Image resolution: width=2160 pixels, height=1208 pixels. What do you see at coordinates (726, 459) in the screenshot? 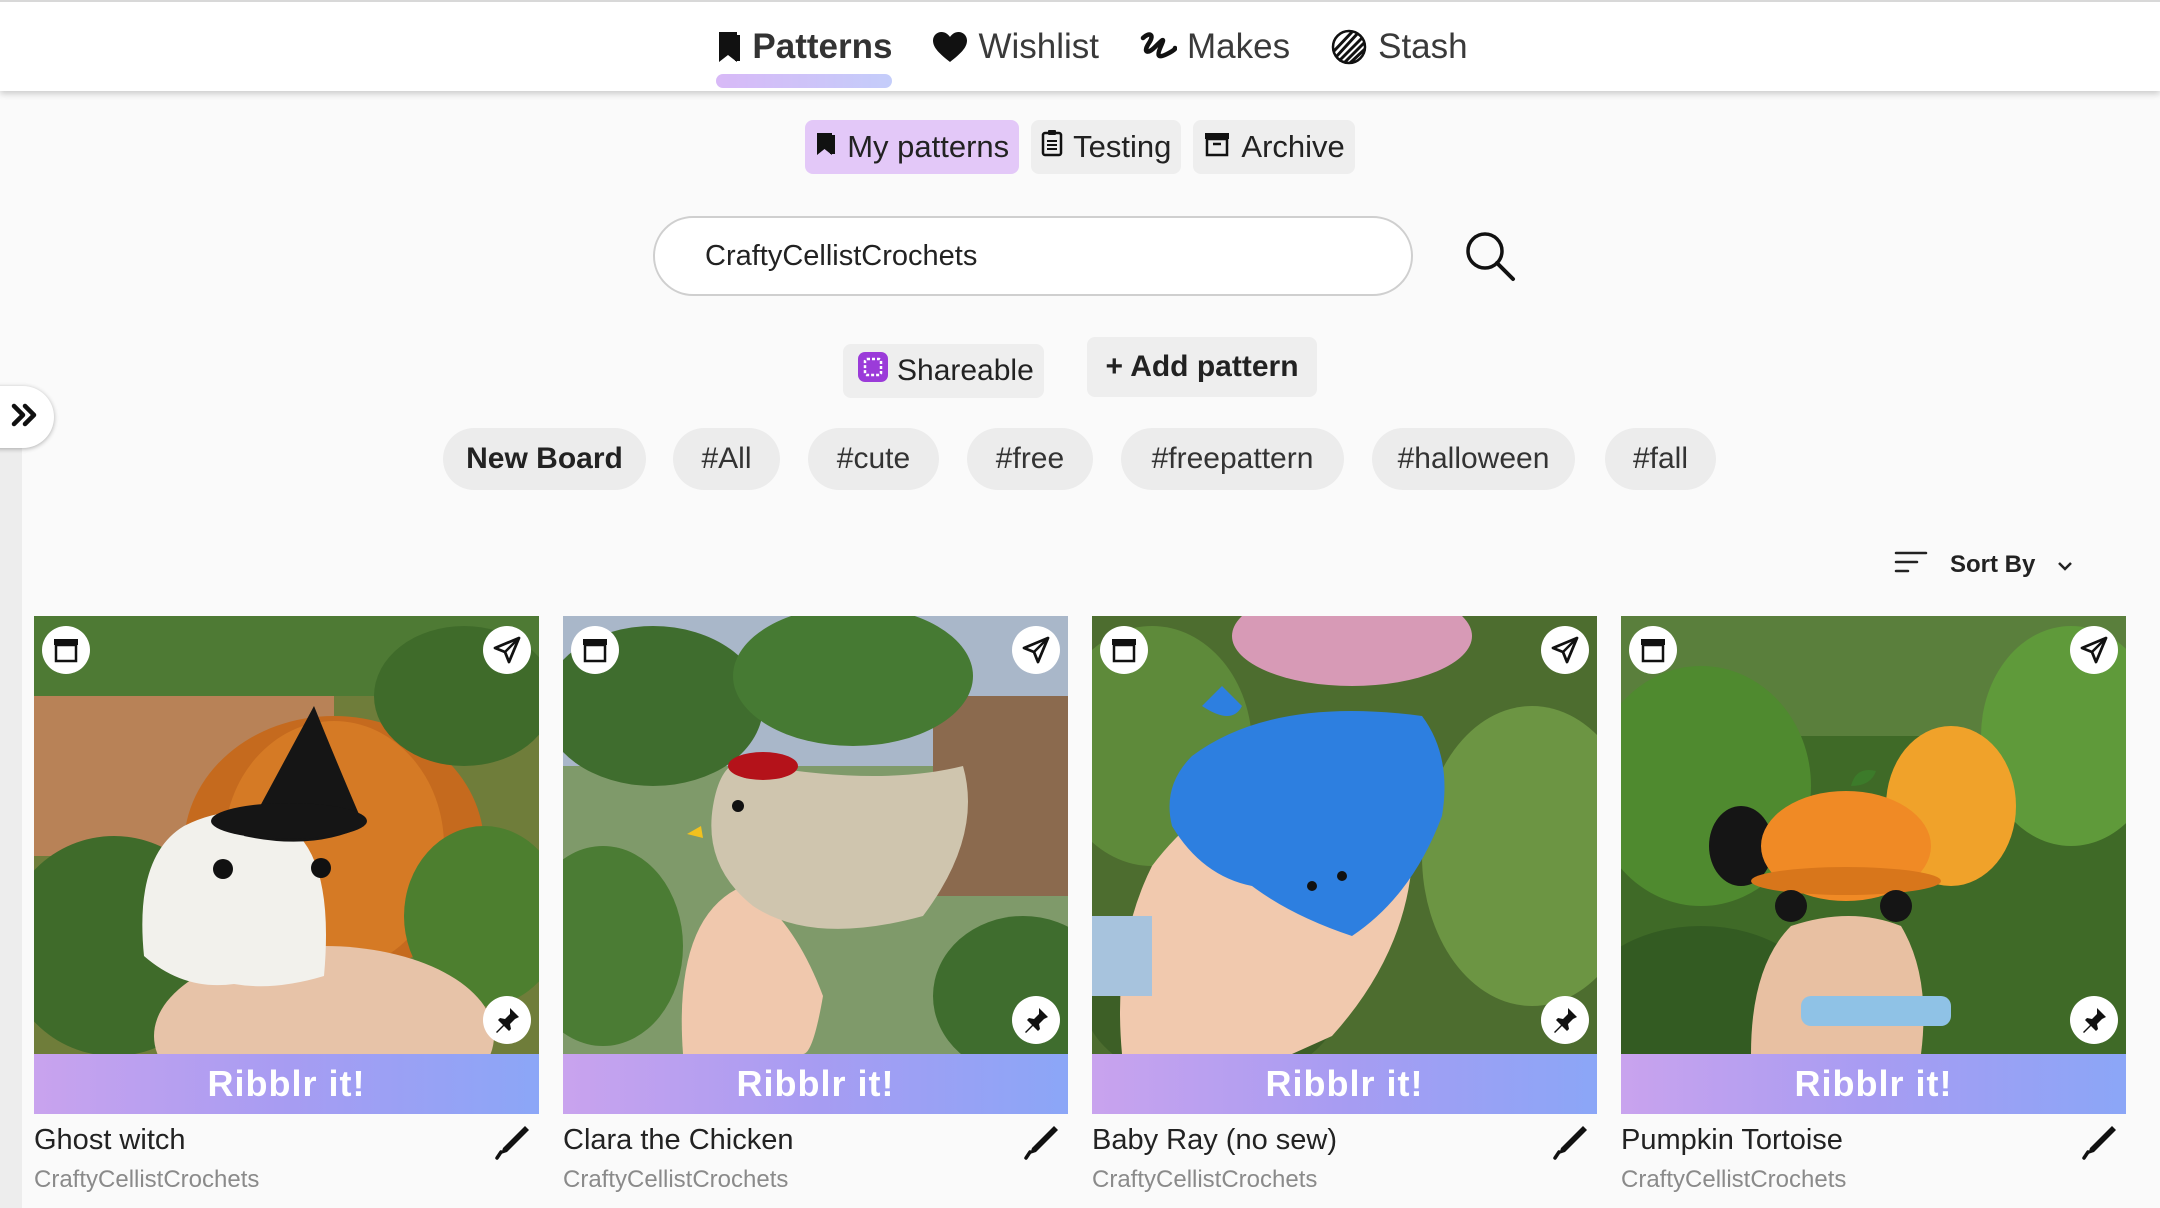
I see `board-filter: #All` at bounding box center [726, 459].